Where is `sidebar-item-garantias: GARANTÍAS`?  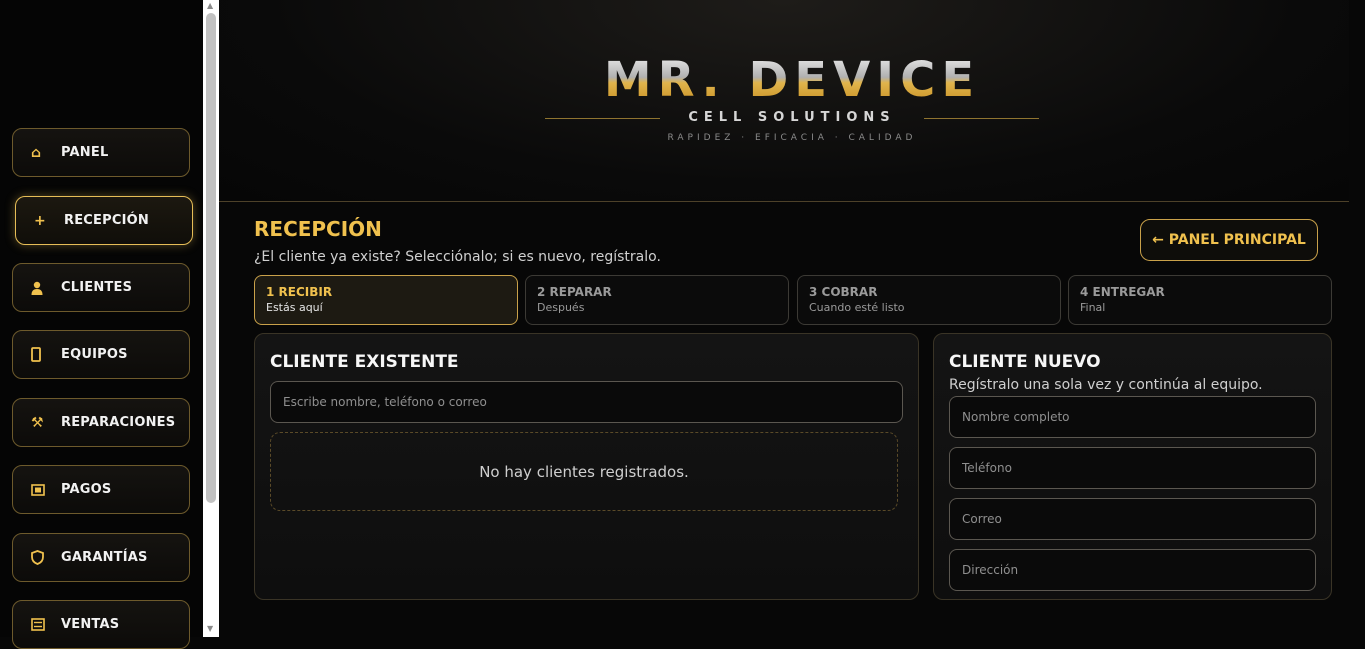
sidebar-item-garantias: GARANTÍAS is located at coordinates (101, 557).